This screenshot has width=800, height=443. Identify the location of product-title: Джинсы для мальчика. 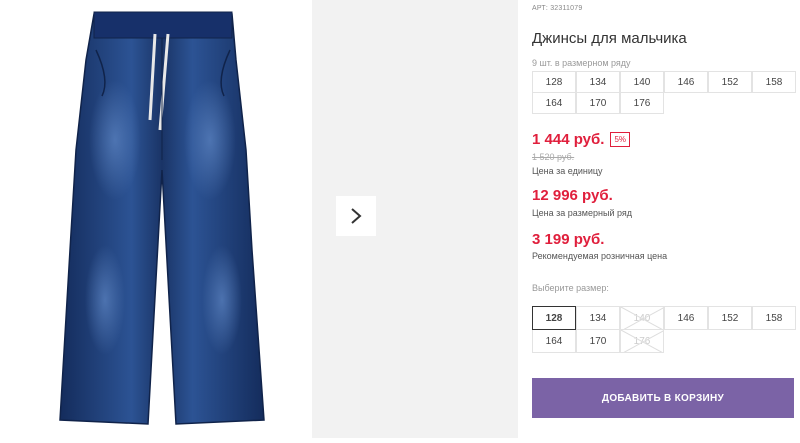
(609, 38).